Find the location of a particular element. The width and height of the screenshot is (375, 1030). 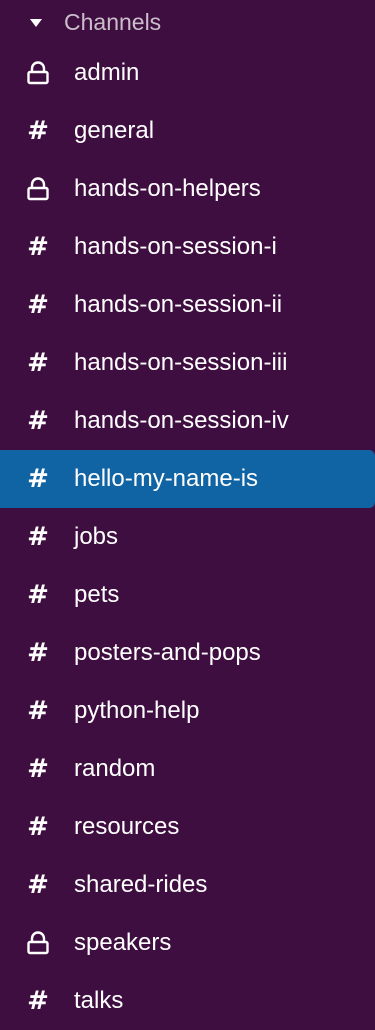

channel-item-talks: # talks is located at coordinates (187, 1001).